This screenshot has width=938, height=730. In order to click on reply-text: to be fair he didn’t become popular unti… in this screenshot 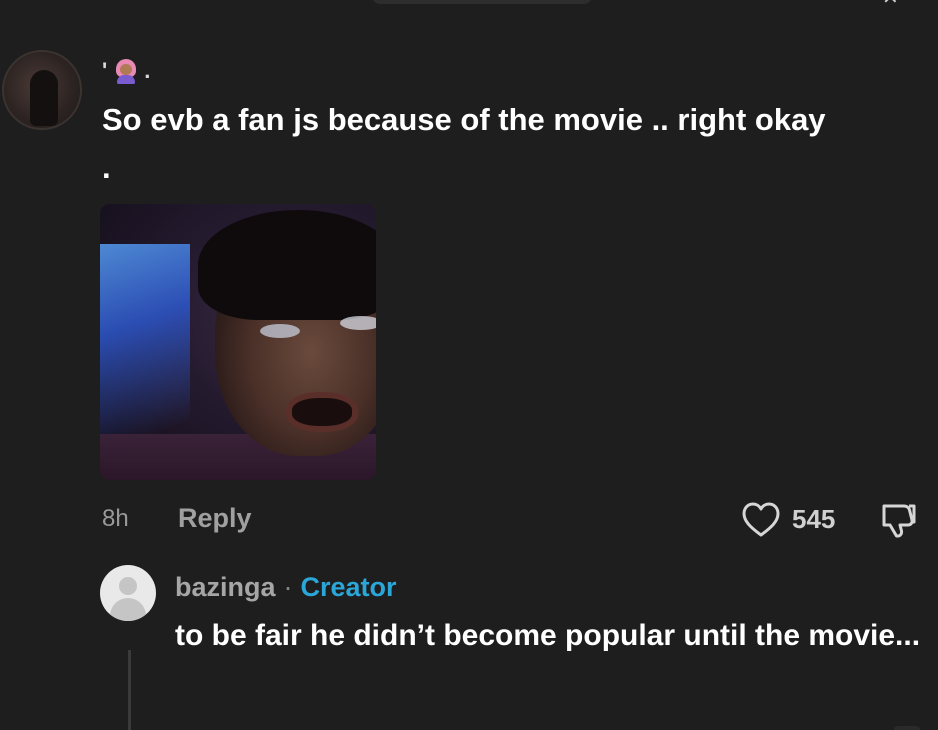, I will do `click(548, 635)`.